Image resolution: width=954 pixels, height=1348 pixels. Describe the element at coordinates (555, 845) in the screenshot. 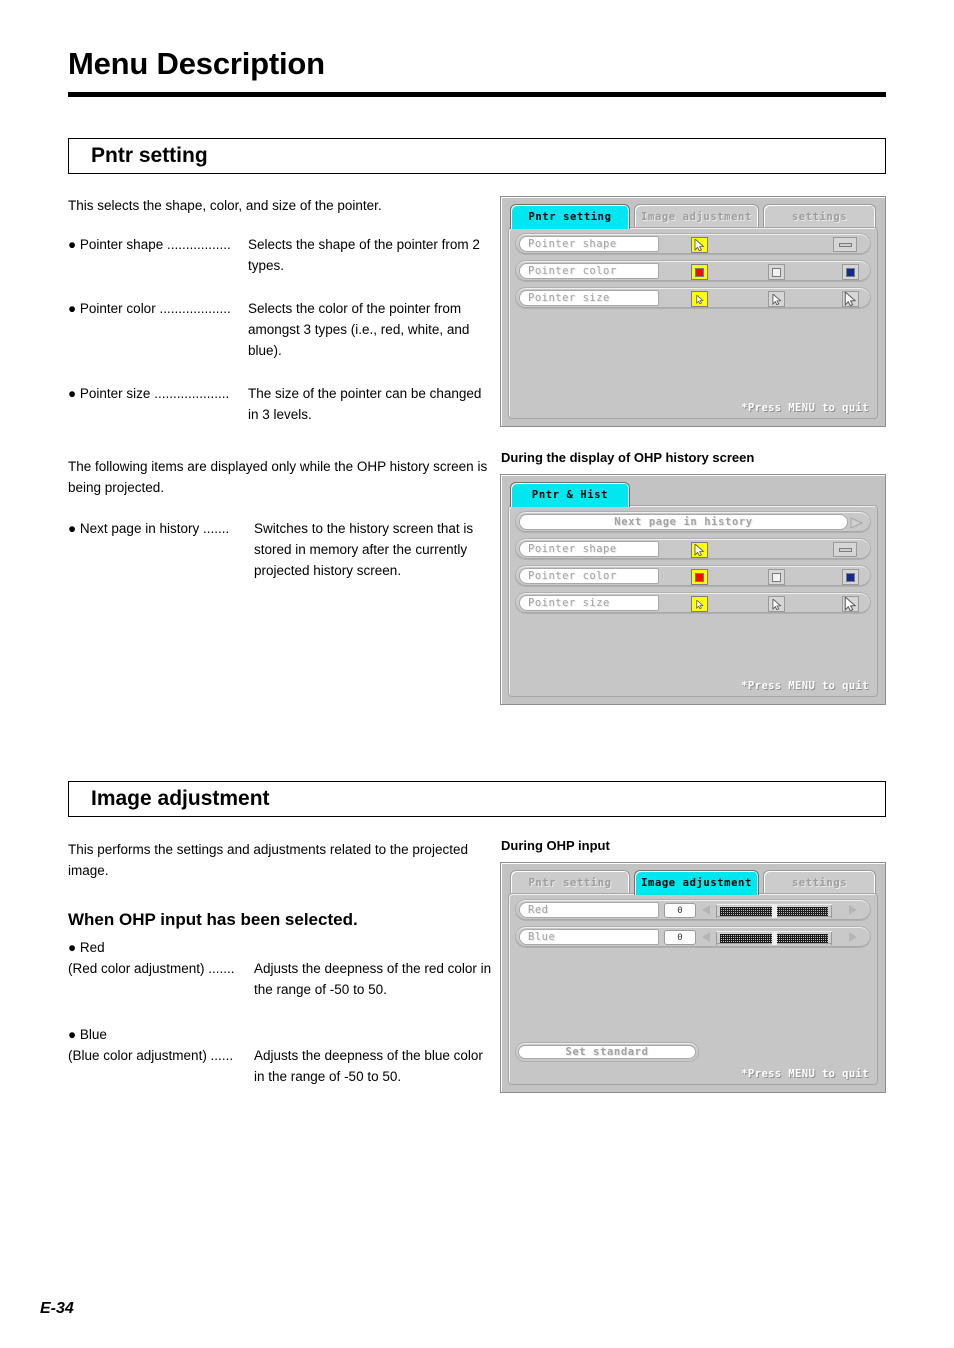

I see `caption-ohp-input: During OHP input` at that location.